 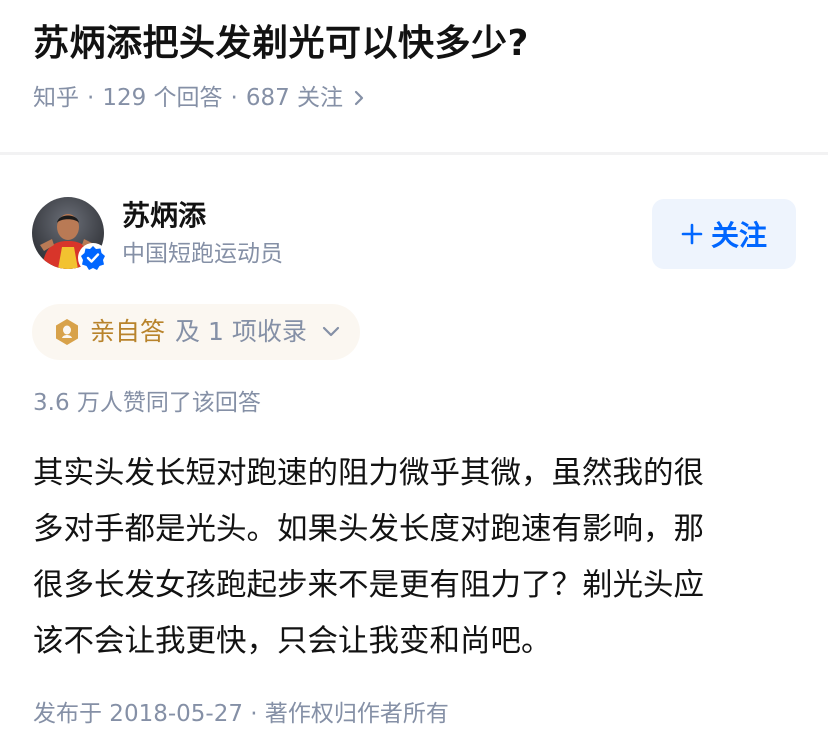 I want to click on author-headline: 中国短跑运动员, so click(x=202, y=254).